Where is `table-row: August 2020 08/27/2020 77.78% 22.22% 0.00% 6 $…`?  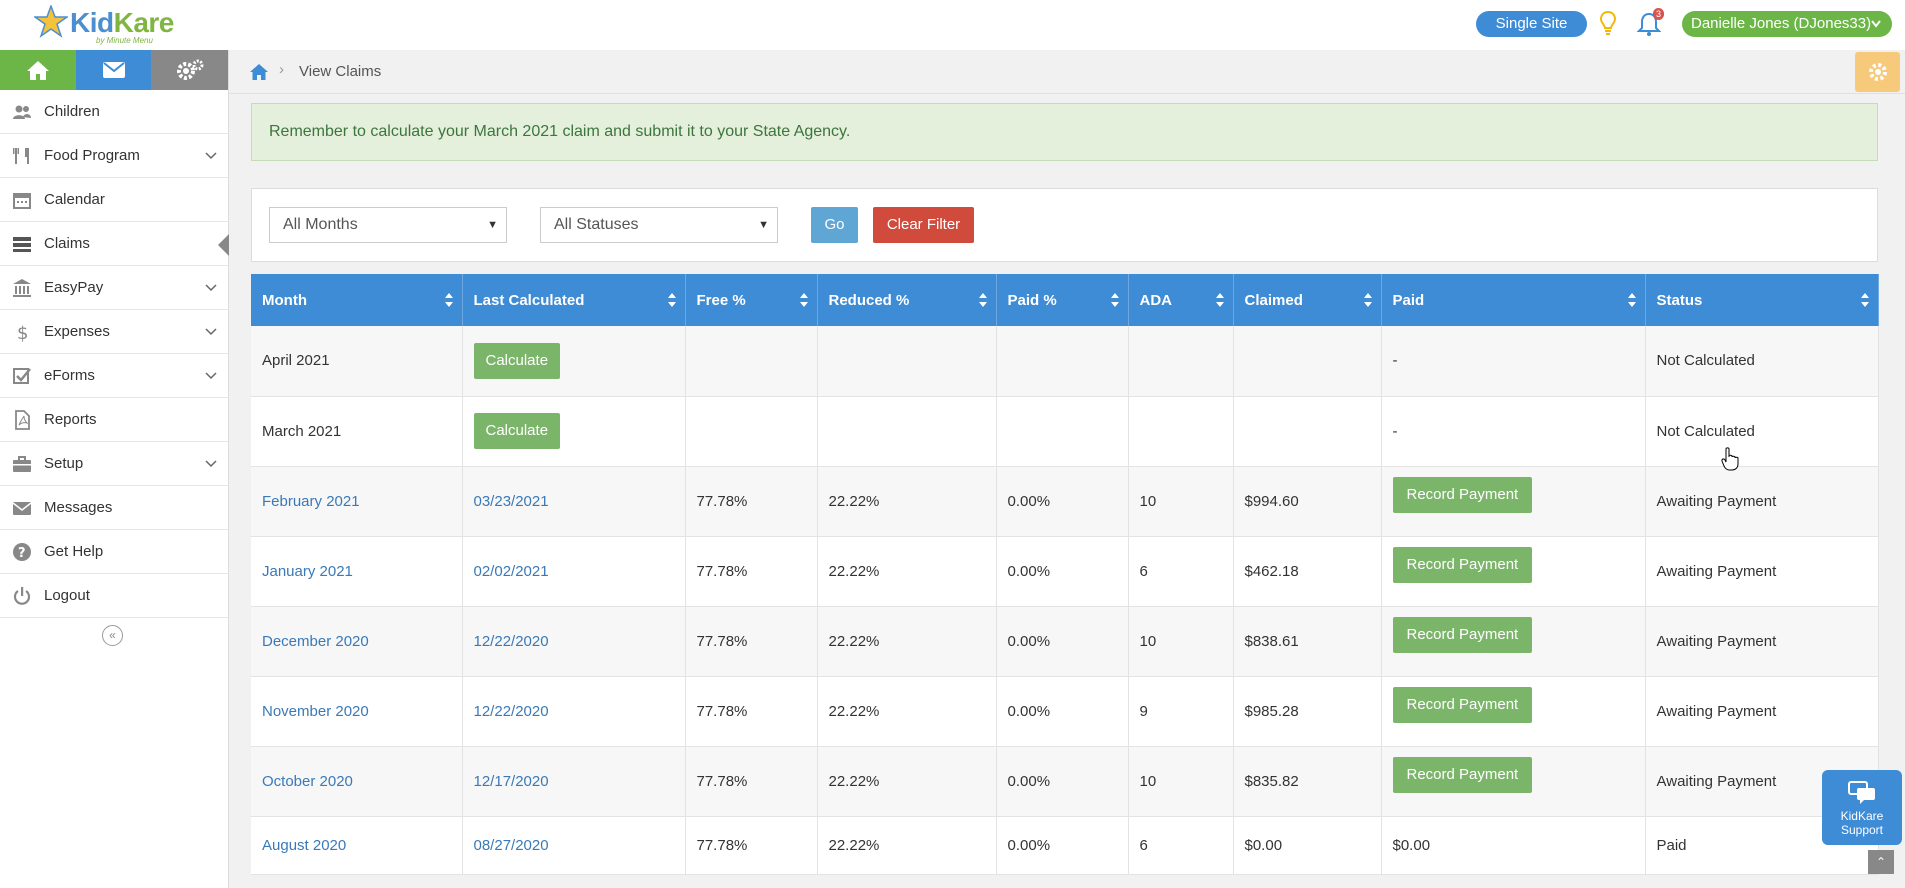
table-row: August 2020 08/27/2020 77.78% 22.22% 0.00% 6 $… is located at coordinates (1065, 845).